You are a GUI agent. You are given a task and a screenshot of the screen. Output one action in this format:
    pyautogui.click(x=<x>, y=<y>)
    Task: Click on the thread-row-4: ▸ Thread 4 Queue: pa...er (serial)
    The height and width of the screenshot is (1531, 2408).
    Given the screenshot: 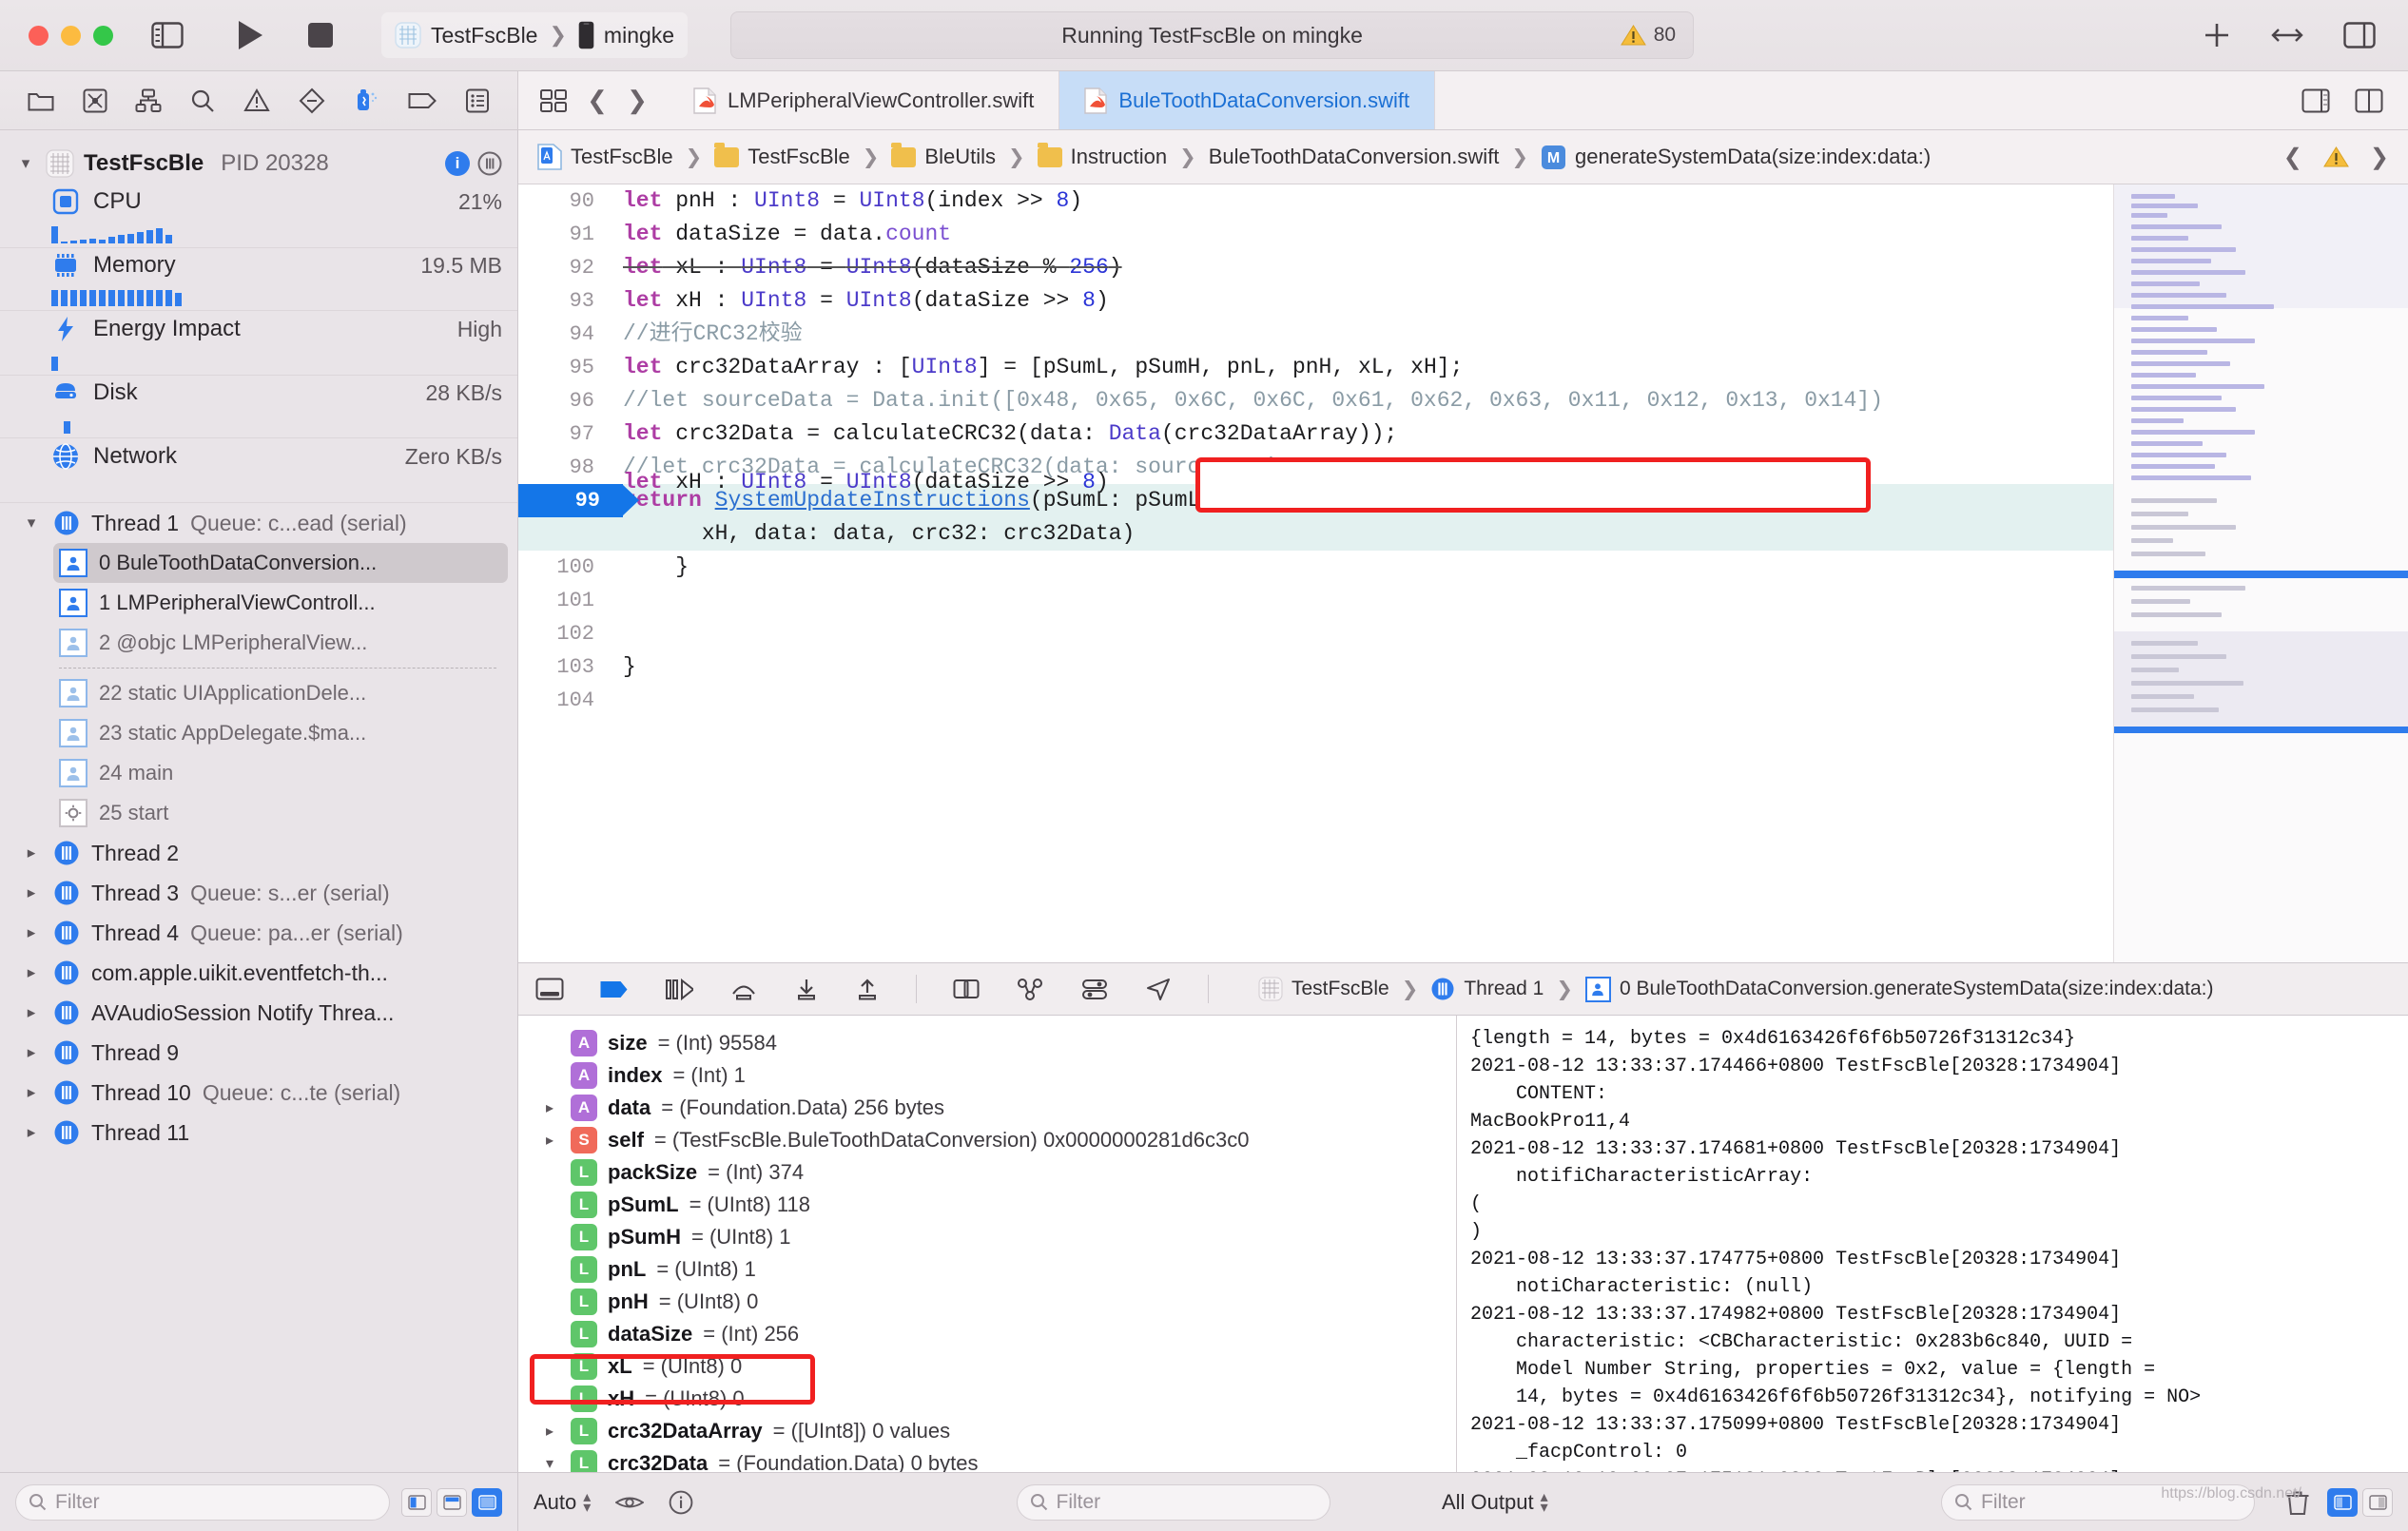 What is the action you would take?
    pyautogui.click(x=259, y=933)
    